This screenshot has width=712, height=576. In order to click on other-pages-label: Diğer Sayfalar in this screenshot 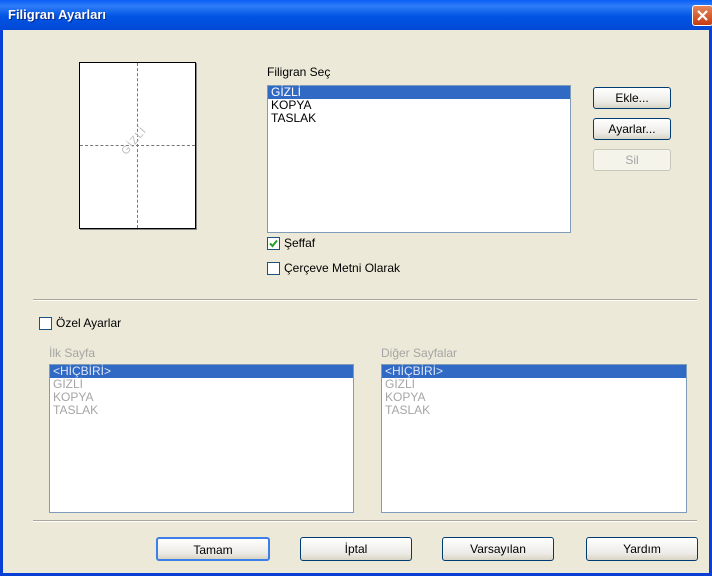, I will do `click(419, 353)`.